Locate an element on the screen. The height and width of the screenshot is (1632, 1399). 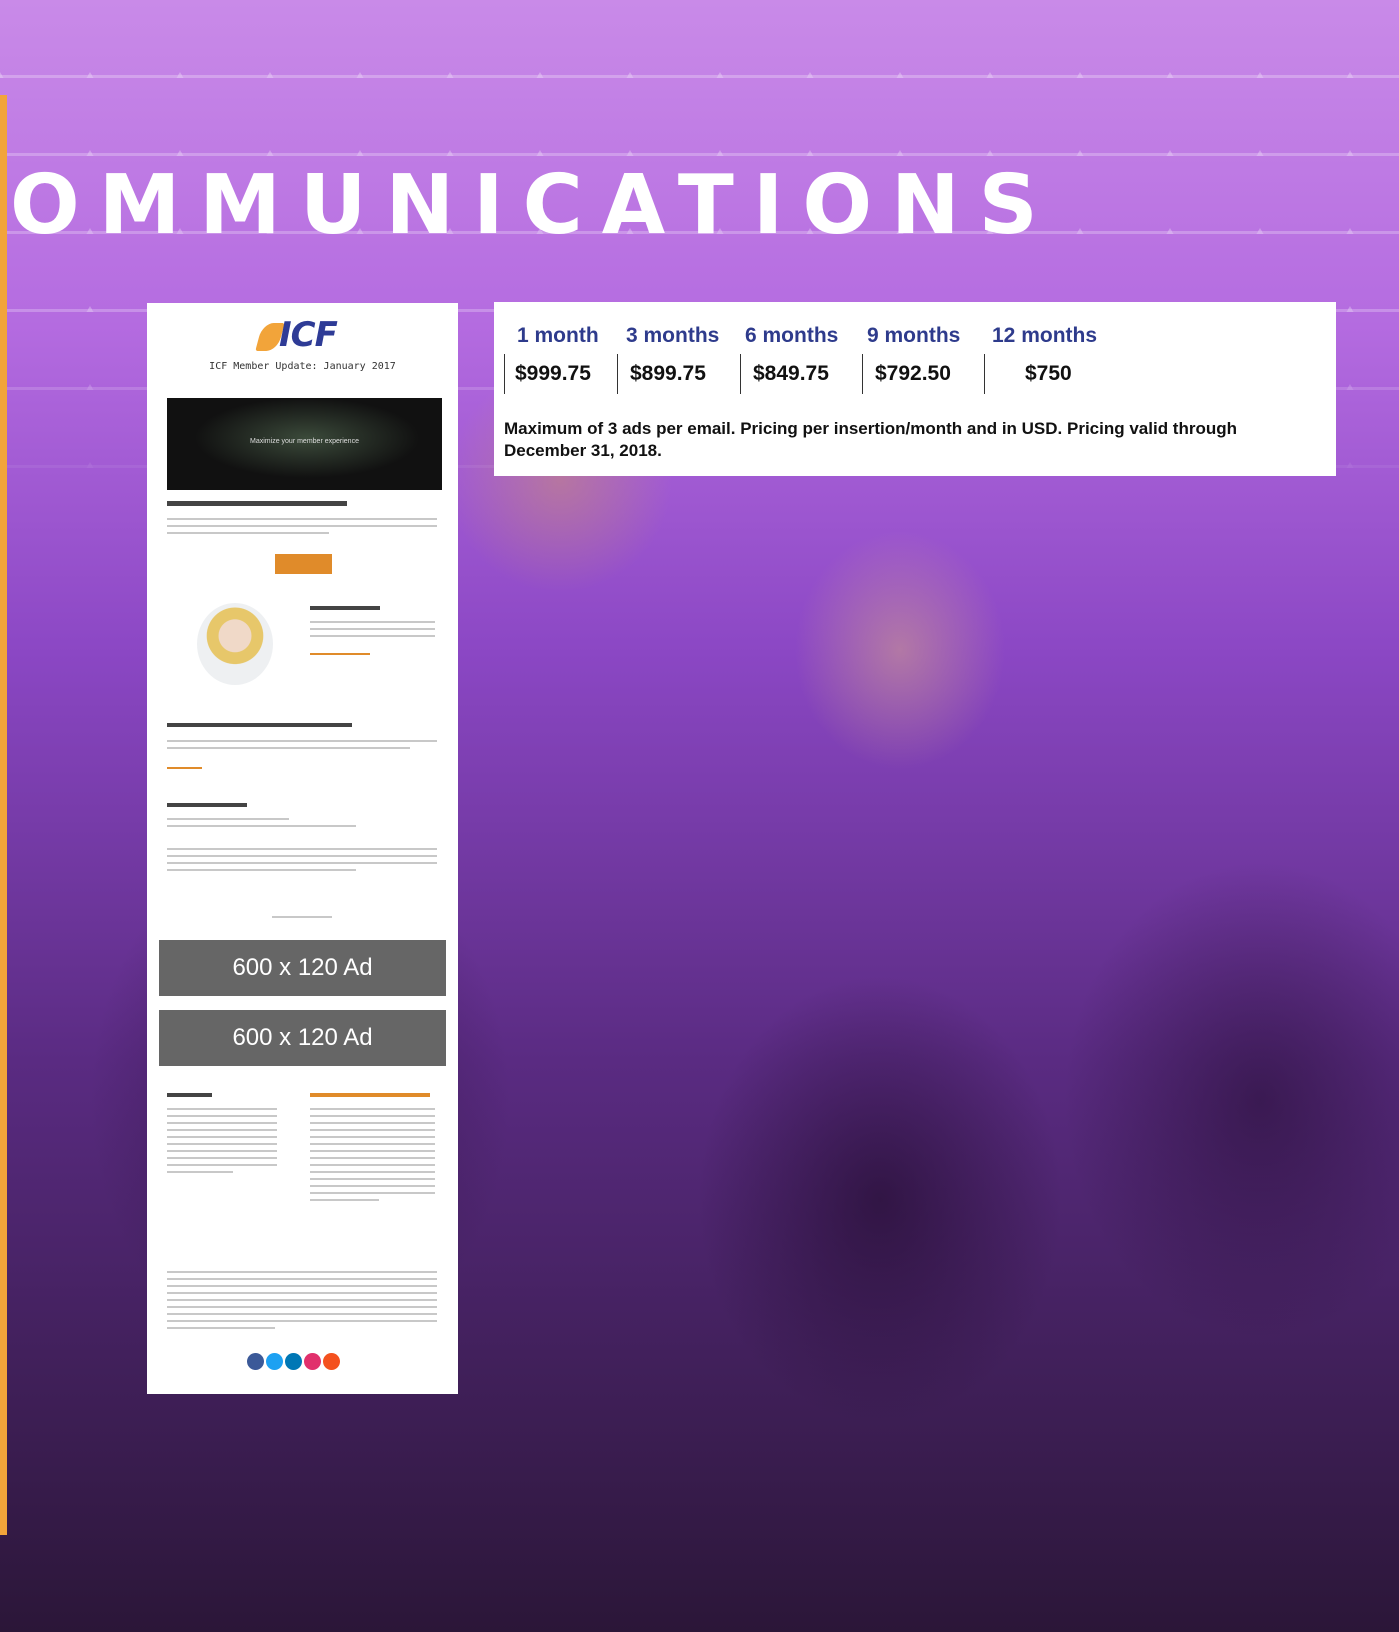
price-1-month: $999.75 is located at coordinates (563, 374).